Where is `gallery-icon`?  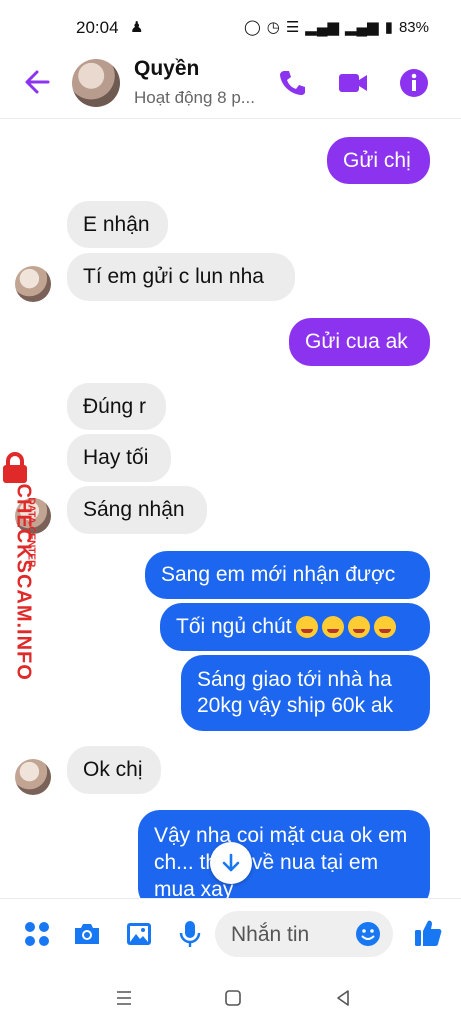 gallery-icon is located at coordinates (139, 934).